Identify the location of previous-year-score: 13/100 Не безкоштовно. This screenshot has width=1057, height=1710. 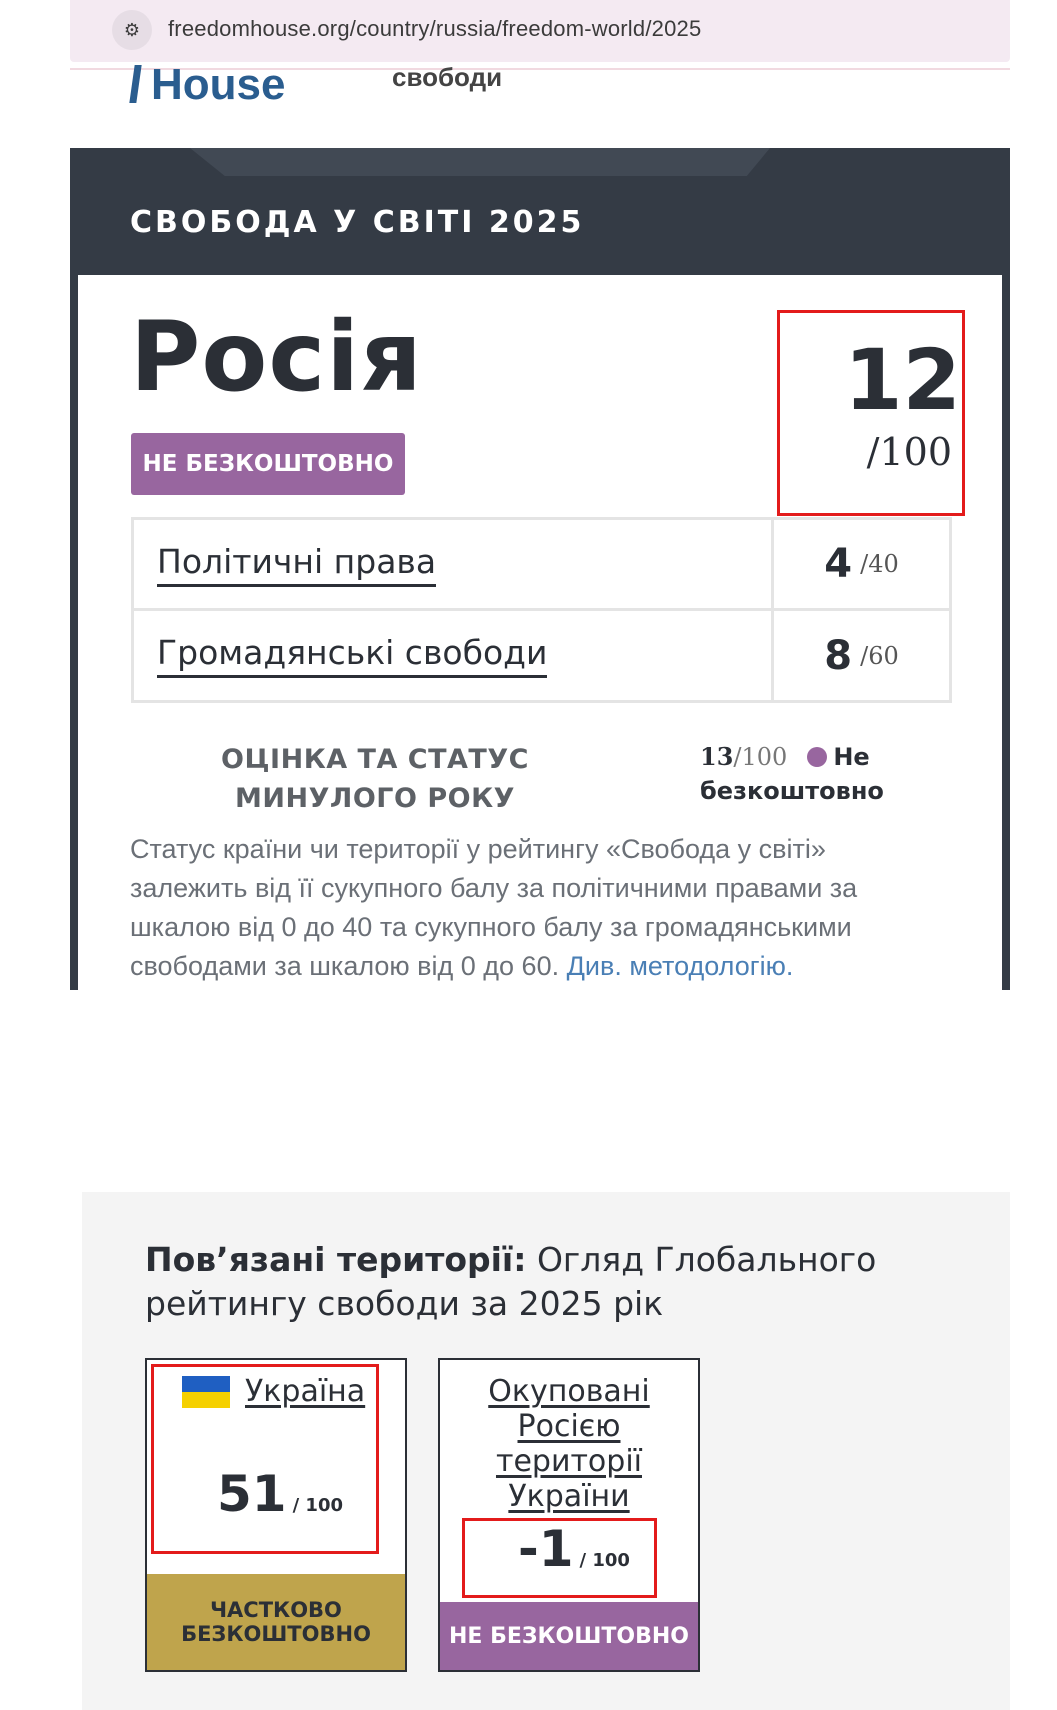
(805, 774).